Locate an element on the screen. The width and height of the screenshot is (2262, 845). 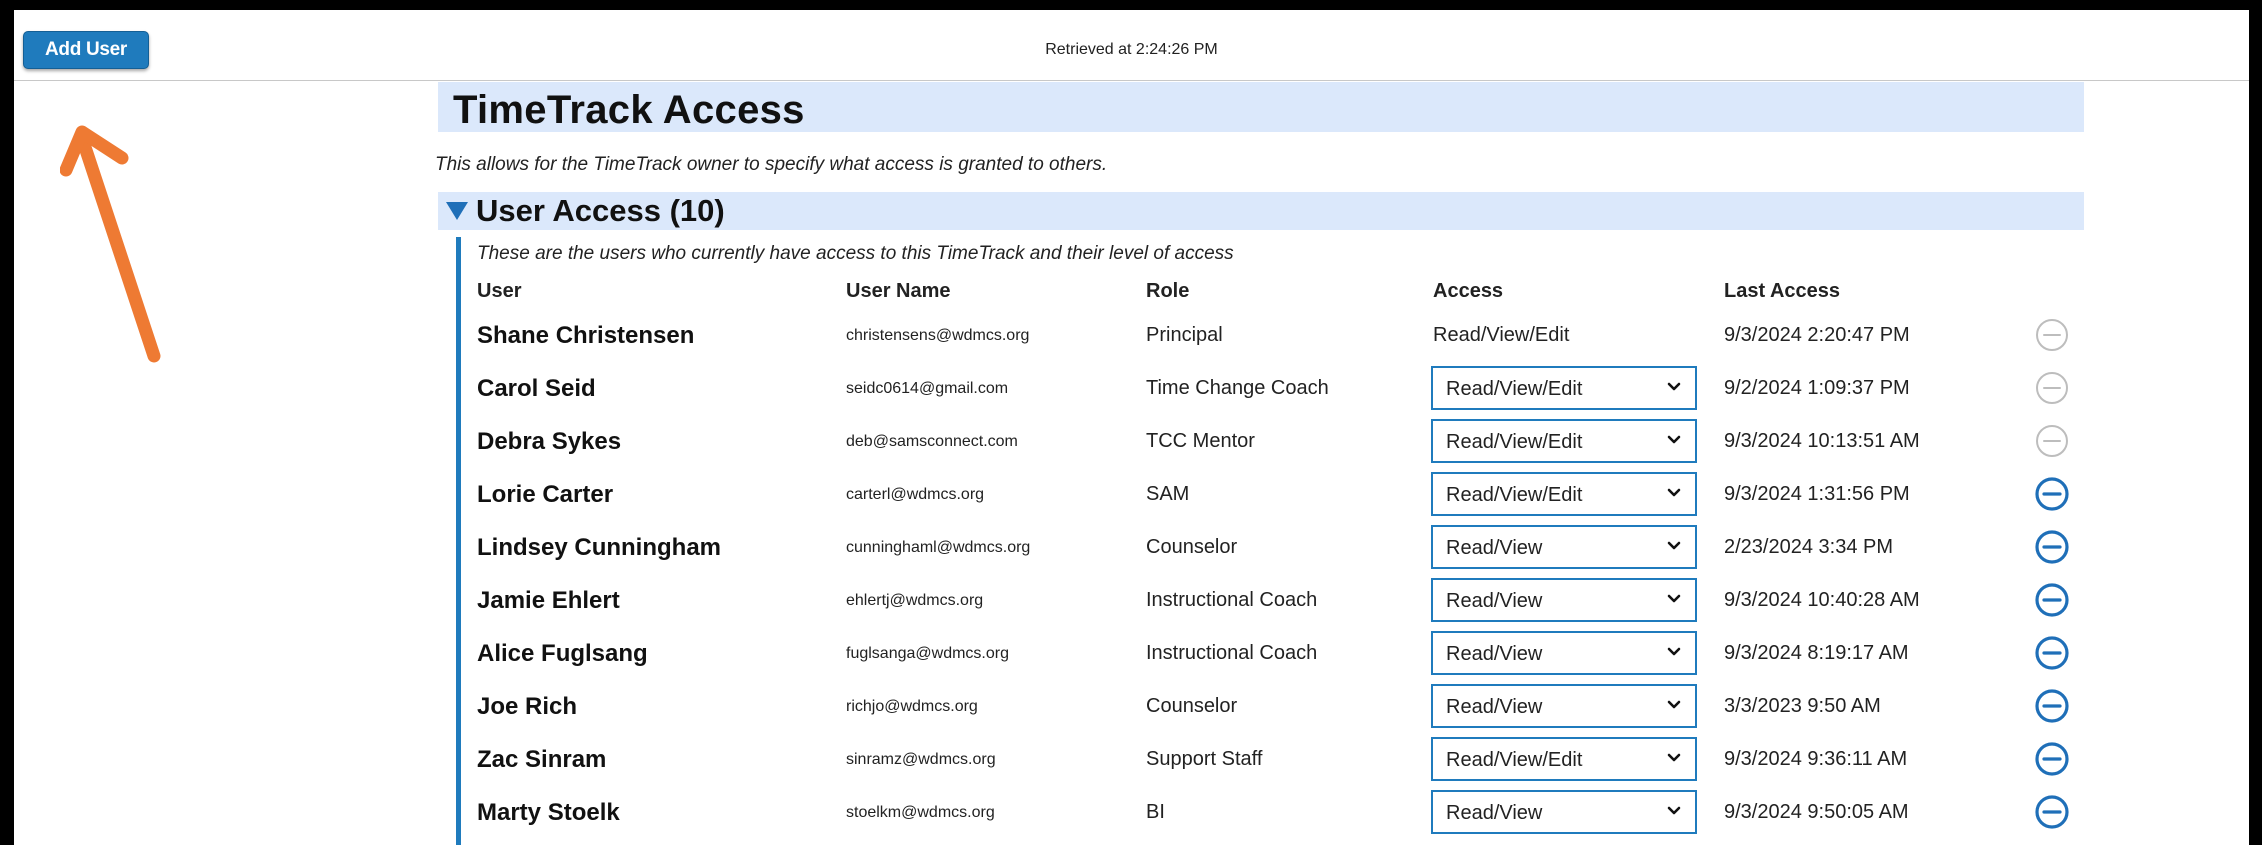
triangle-down-icon is located at coordinates (457, 211).